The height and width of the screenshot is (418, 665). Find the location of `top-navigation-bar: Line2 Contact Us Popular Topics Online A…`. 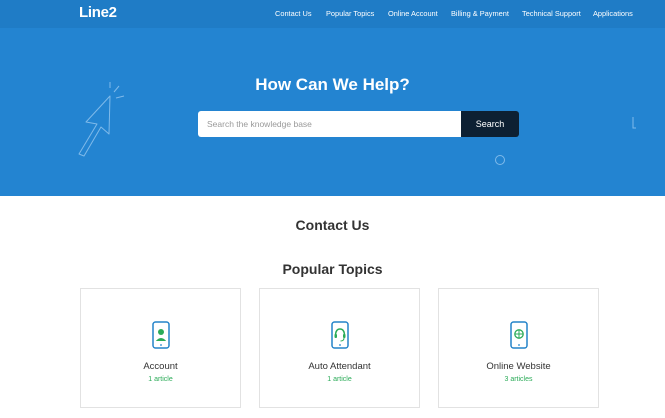

top-navigation-bar: Line2 Contact Us Popular Topics Online A… is located at coordinates (332, 14).